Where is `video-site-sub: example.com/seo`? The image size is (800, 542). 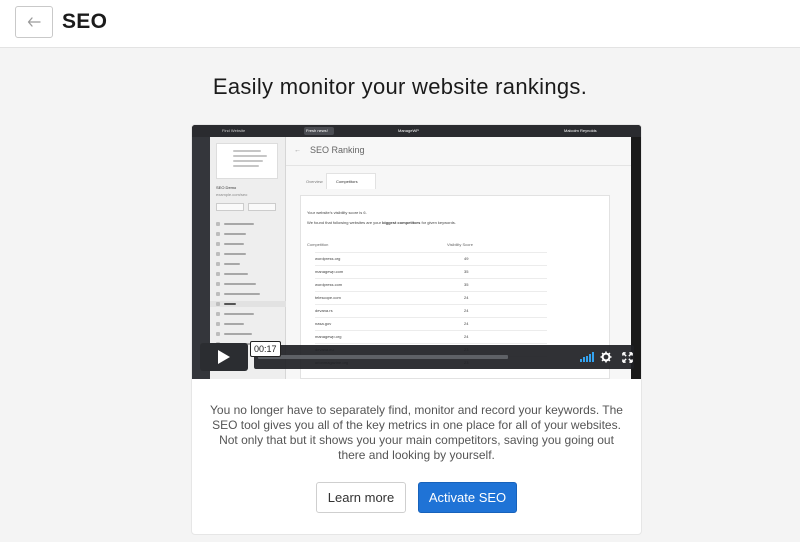
video-site-sub: example.com/seo is located at coordinates (232, 194).